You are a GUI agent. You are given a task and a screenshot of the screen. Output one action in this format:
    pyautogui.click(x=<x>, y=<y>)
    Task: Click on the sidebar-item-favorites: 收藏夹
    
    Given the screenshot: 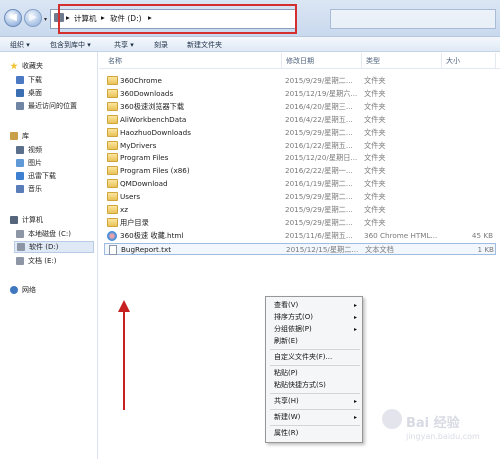 What is the action you would take?
    pyautogui.click(x=26, y=66)
    